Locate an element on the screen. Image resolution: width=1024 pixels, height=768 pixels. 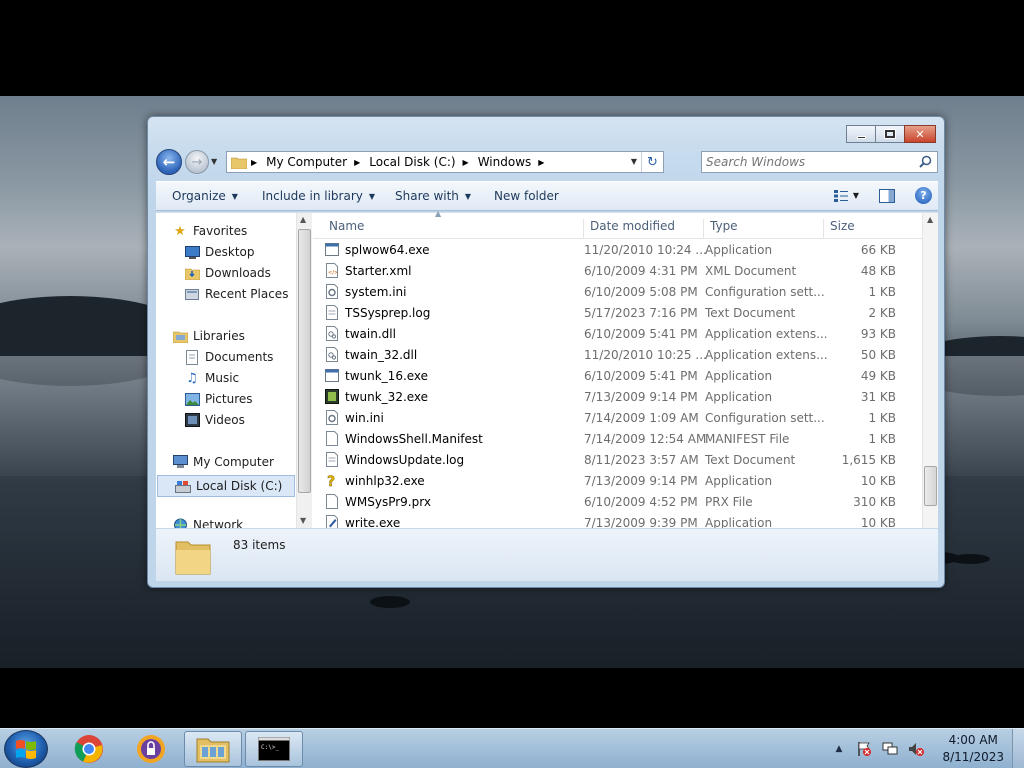
videos-icon is located at coordinates (192, 420).